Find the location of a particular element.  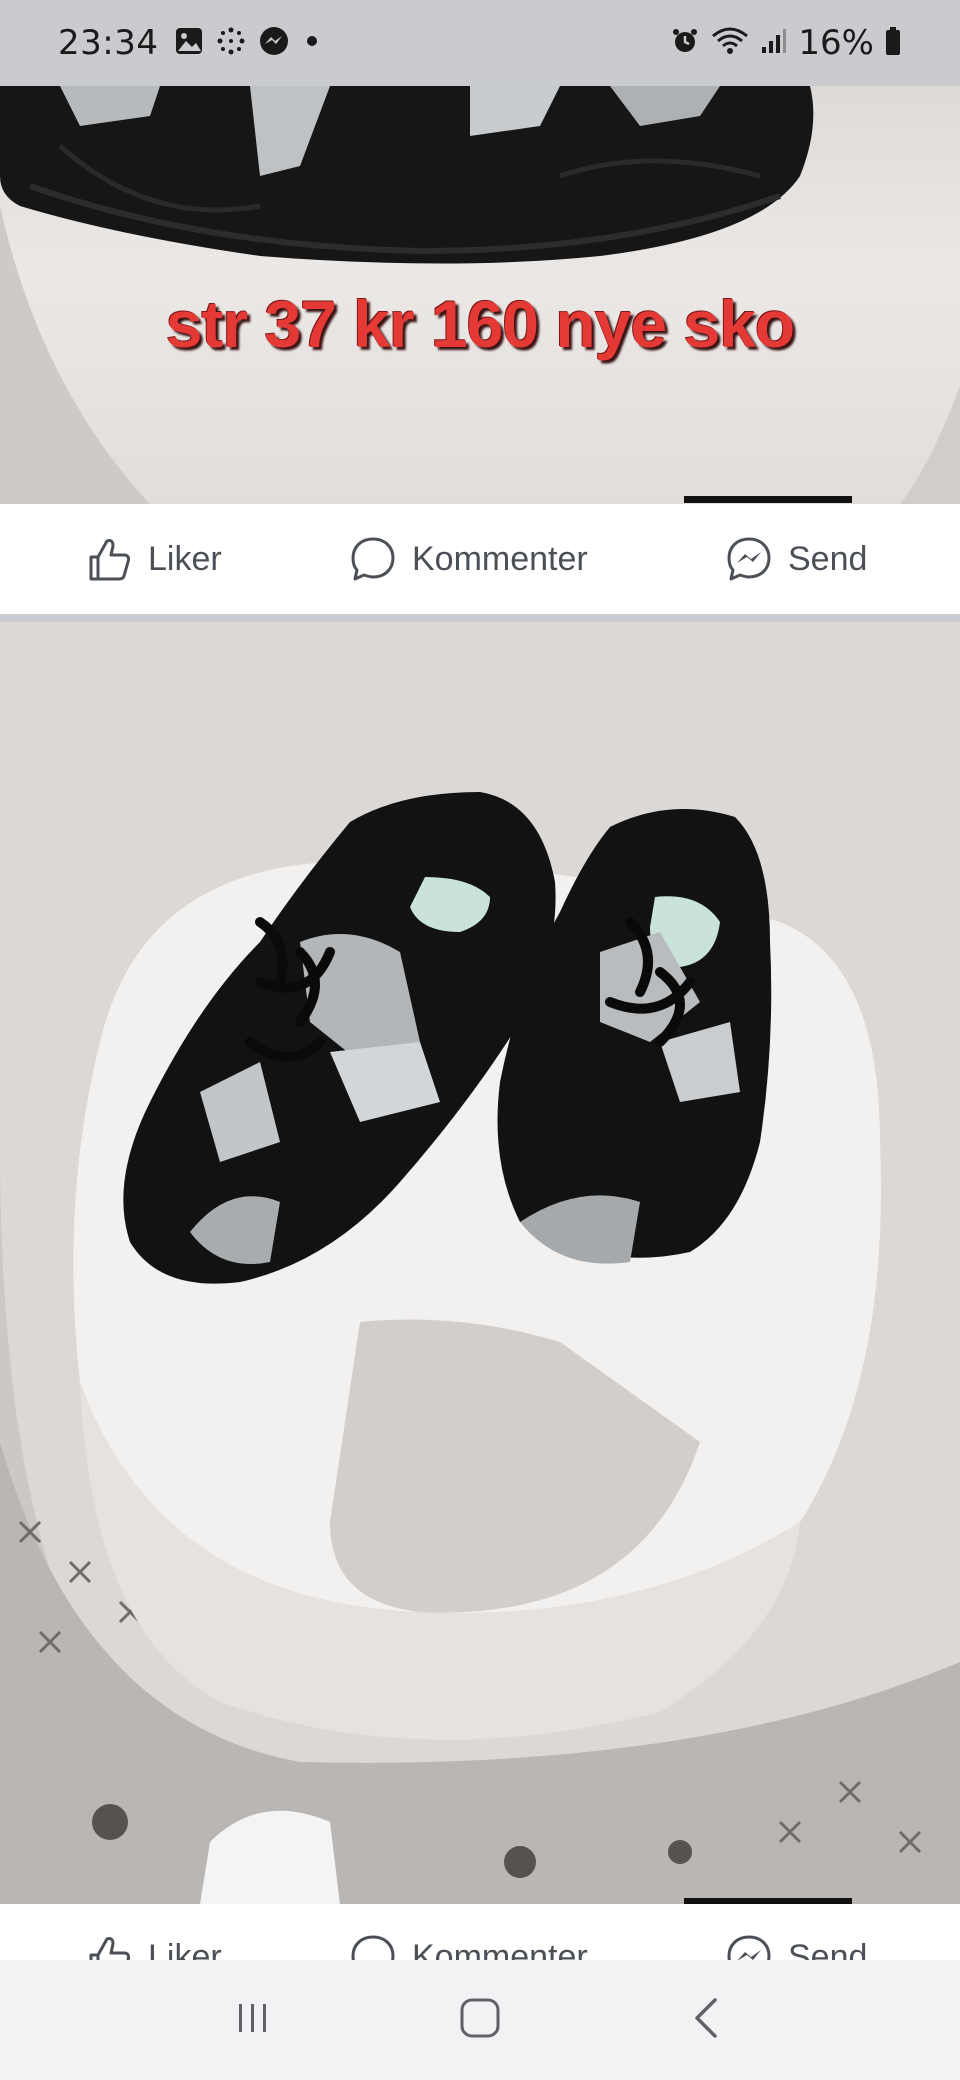

wifi-icon is located at coordinates (730, 43).